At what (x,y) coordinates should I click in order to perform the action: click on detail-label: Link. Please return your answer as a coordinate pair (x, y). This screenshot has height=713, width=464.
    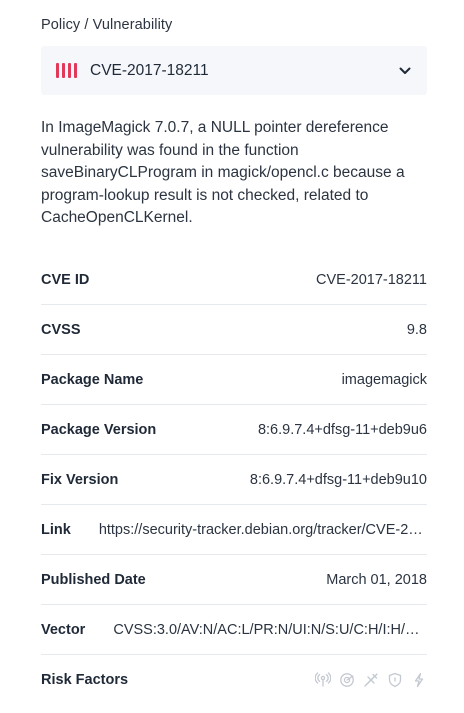
    Looking at the image, I should click on (56, 529).